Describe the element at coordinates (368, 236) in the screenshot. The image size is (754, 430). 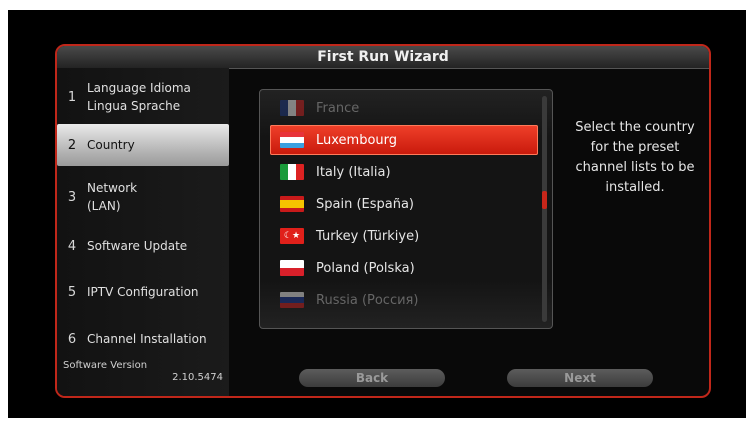
I see `country-name: Turkey (Türkiye)` at that location.